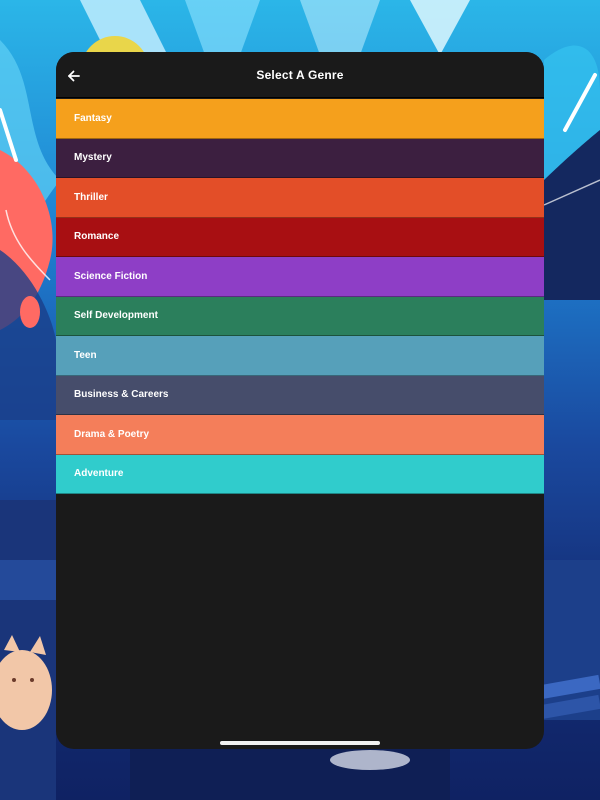  Describe the element at coordinates (300, 356) in the screenshot. I see `genre-item-teen: Teen` at that location.